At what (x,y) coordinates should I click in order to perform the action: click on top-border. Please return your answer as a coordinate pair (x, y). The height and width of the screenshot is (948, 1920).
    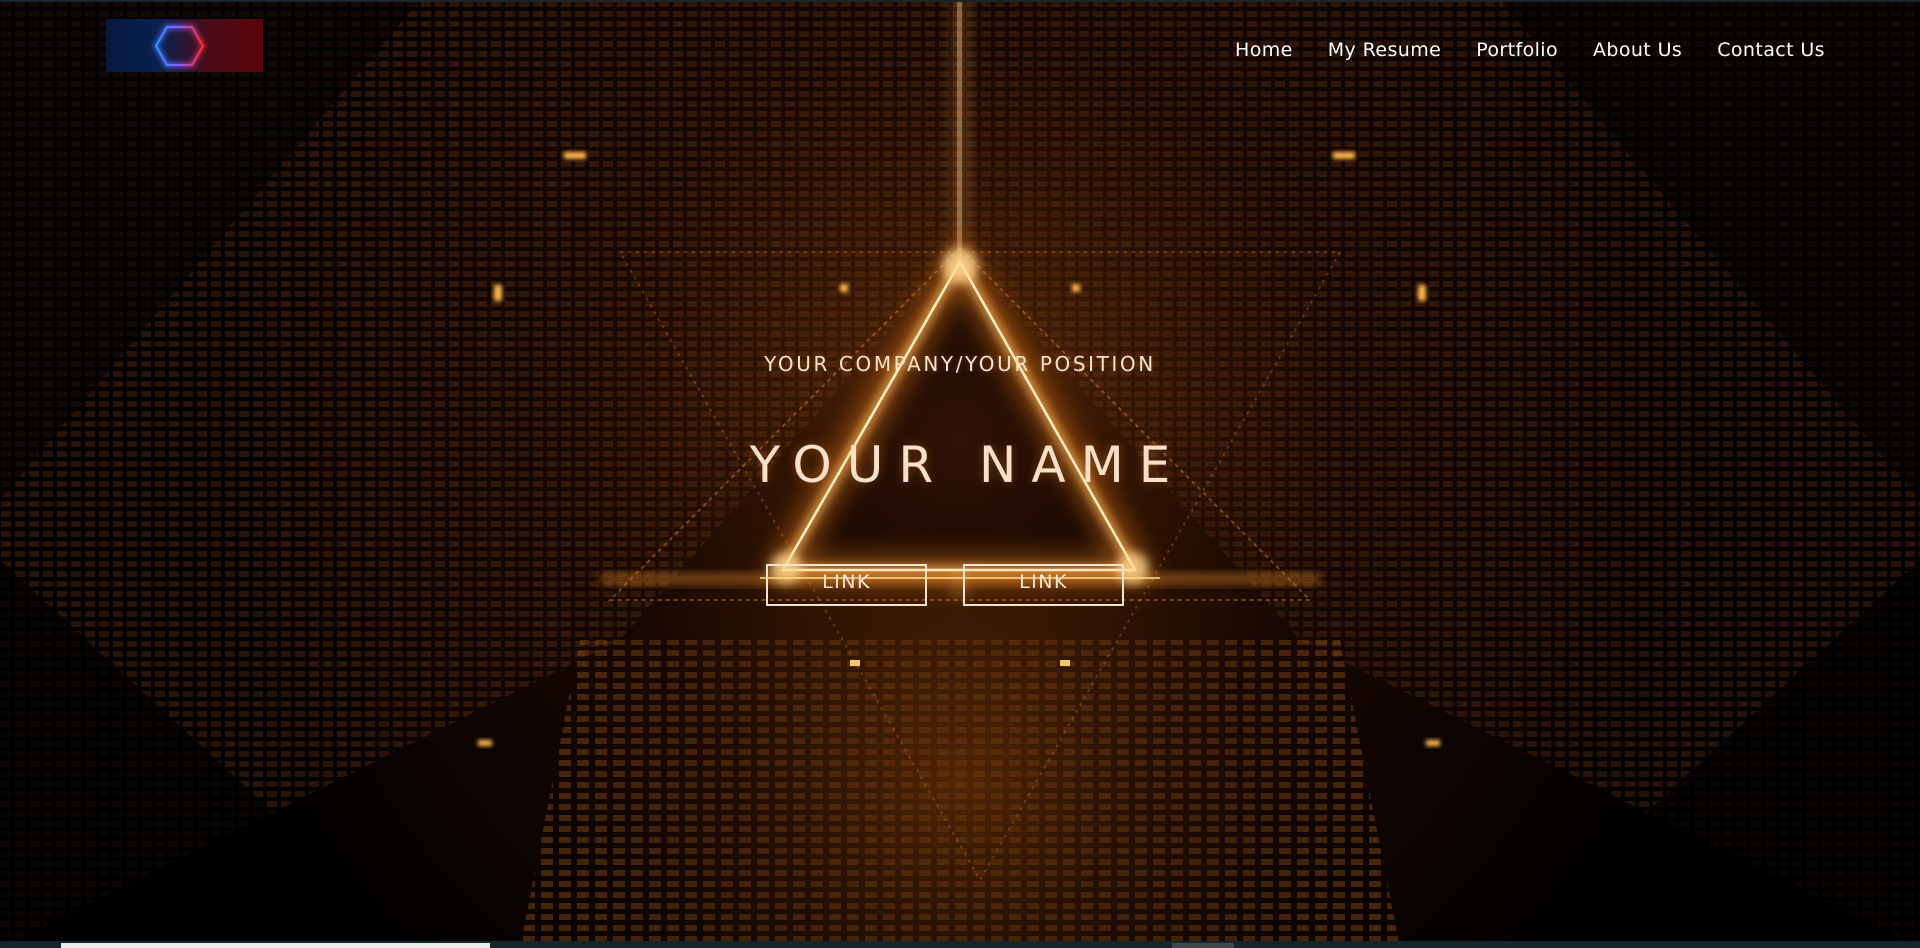
    Looking at the image, I should click on (960, 1).